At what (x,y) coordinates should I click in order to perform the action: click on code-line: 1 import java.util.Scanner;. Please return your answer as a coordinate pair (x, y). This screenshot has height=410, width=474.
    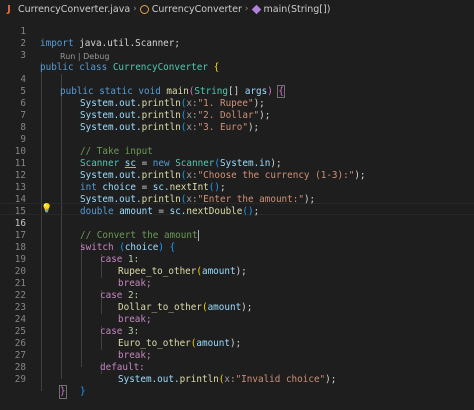
    Looking at the image, I should click on (237, 31).